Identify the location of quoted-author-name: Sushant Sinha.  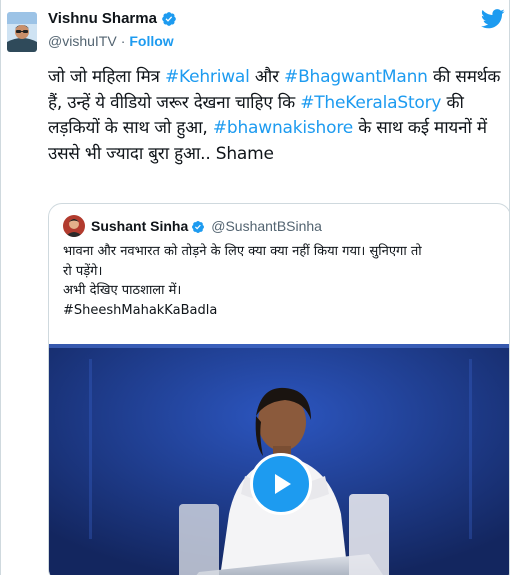
(139, 226).